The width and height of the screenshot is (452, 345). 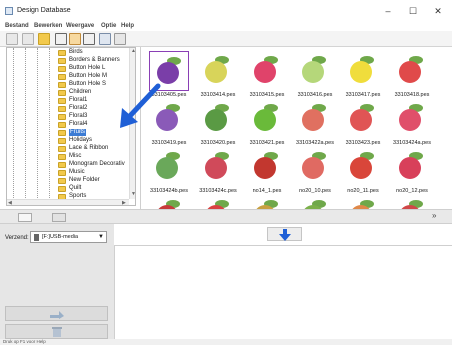 What do you see at coordinates (89, 148) in the screenshot?
I see `tree-folder-label: Lace & Ribbon` at bounding box center [89, 148].